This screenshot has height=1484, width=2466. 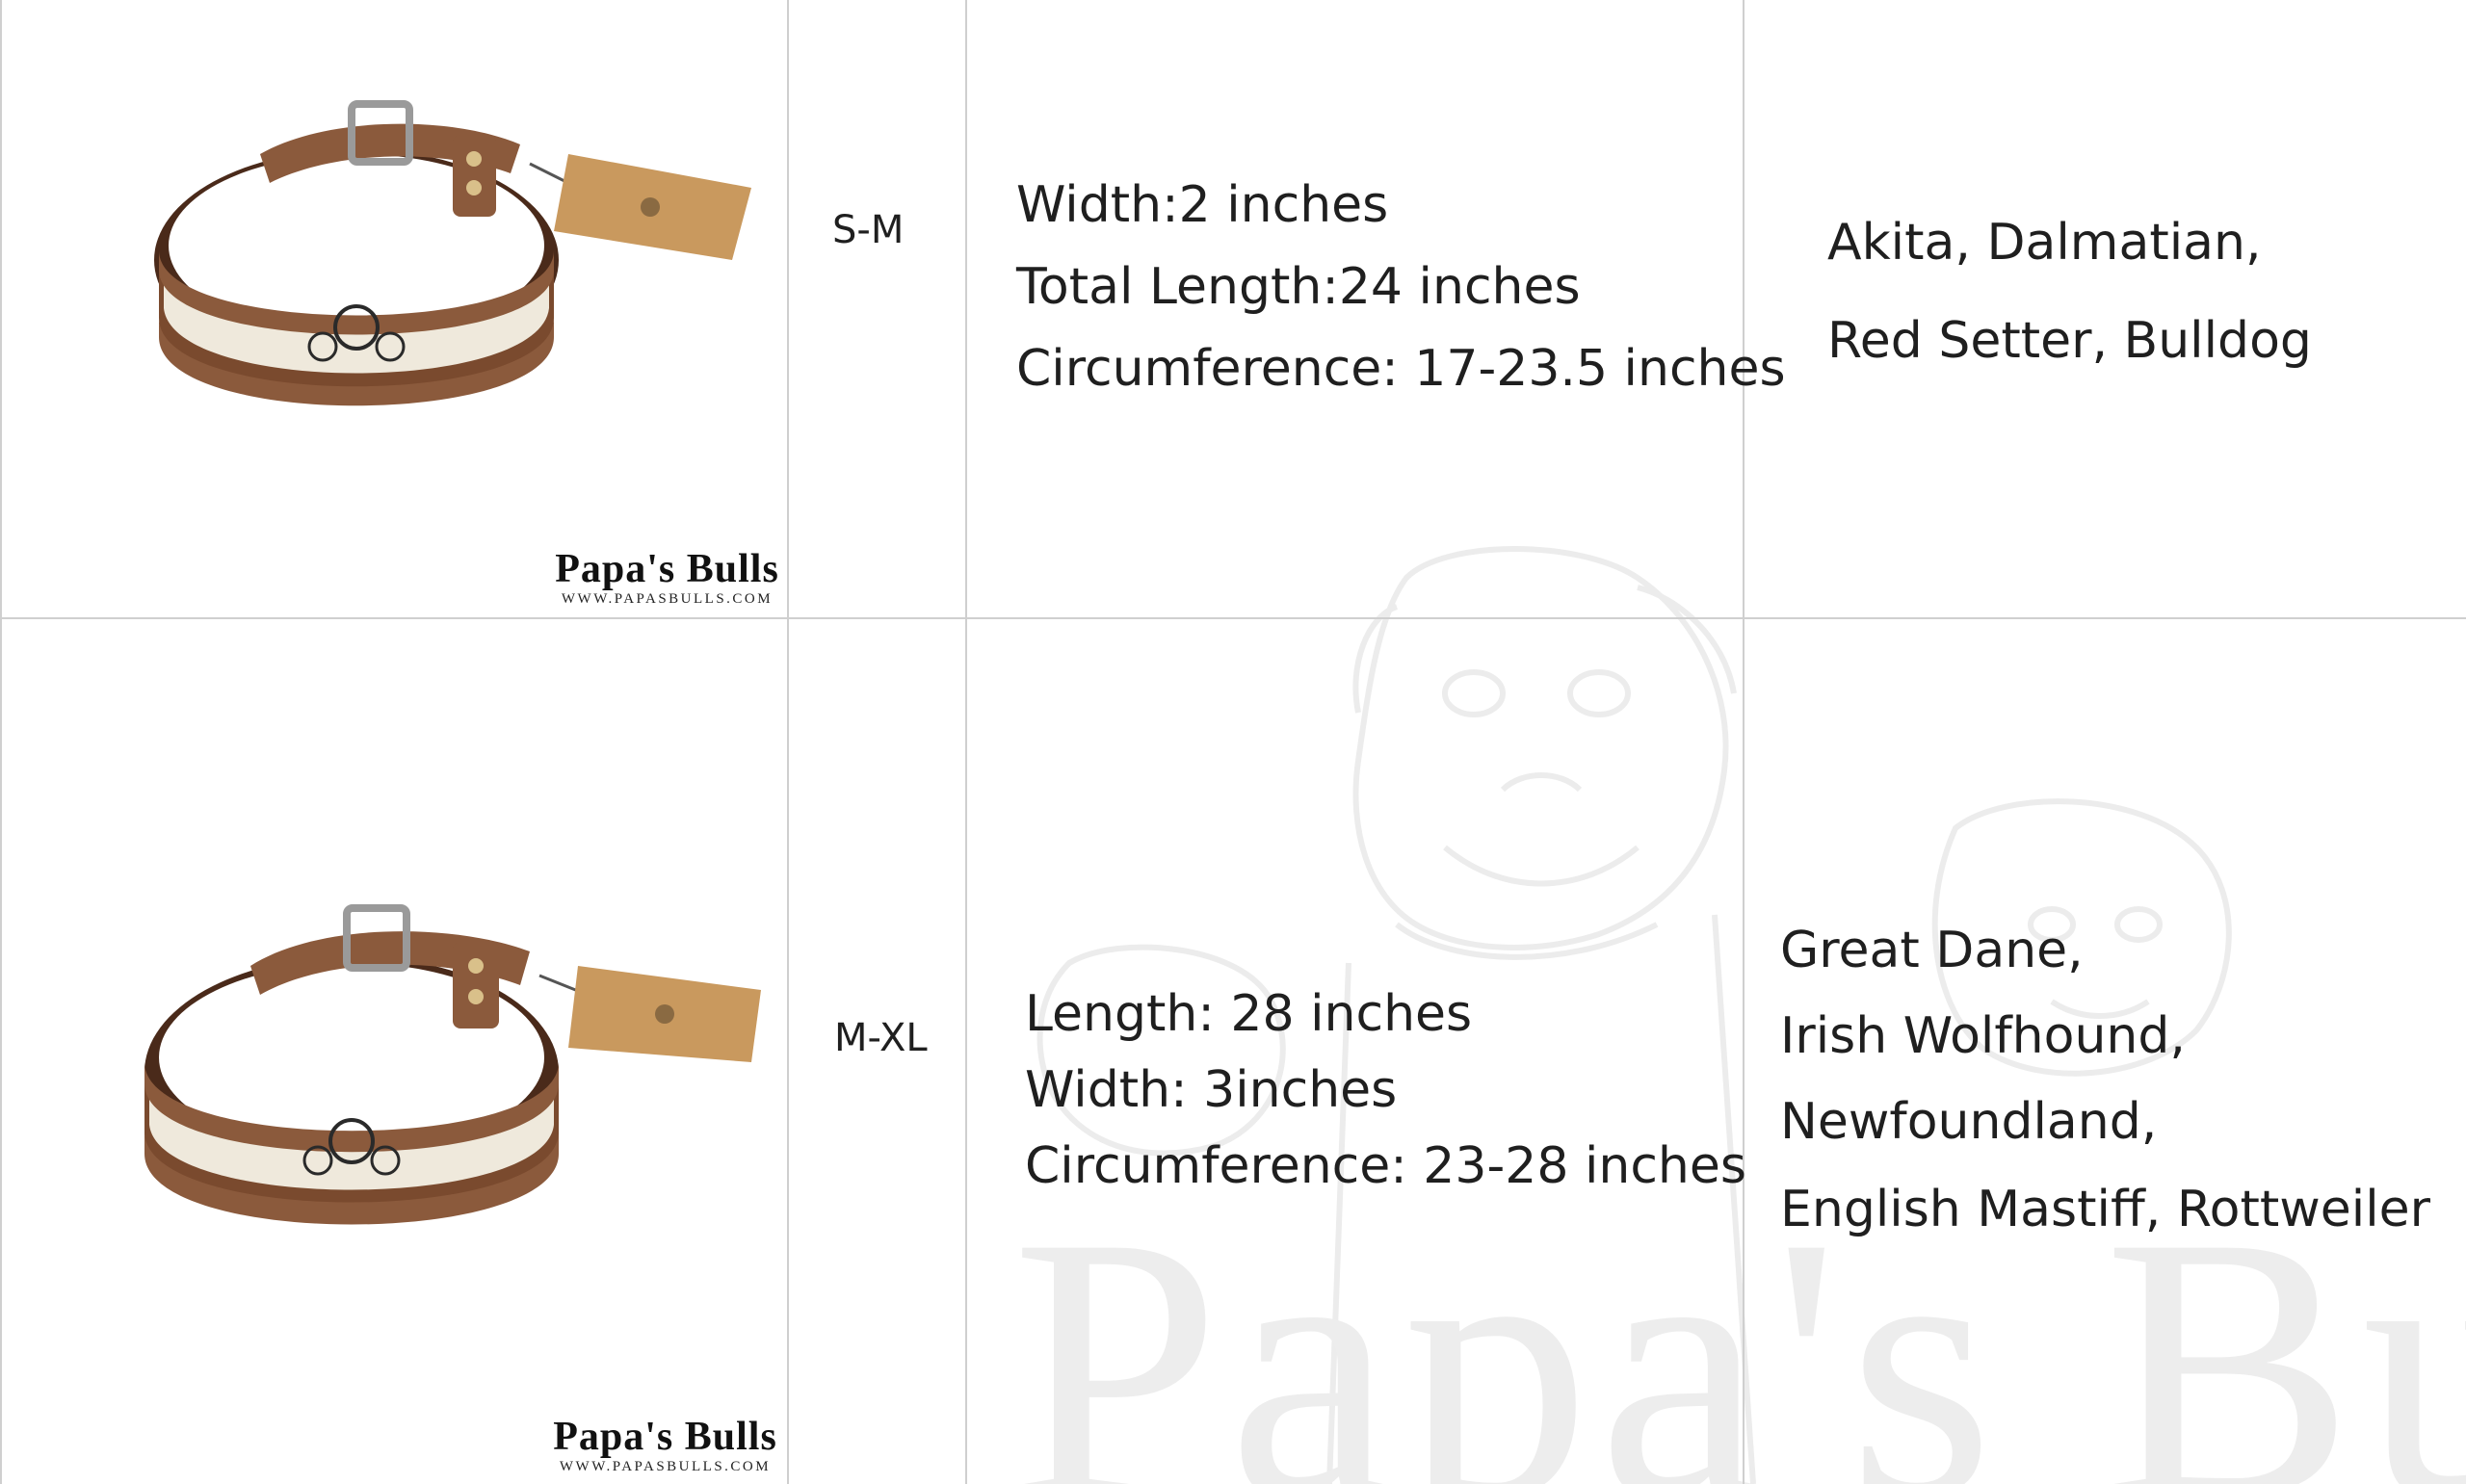 What do you see at coordinates (1385, 1166) in the screenshot?
I see `spec-line: Circumference: 23-28 inches` at bounding box center [1385, 1166].